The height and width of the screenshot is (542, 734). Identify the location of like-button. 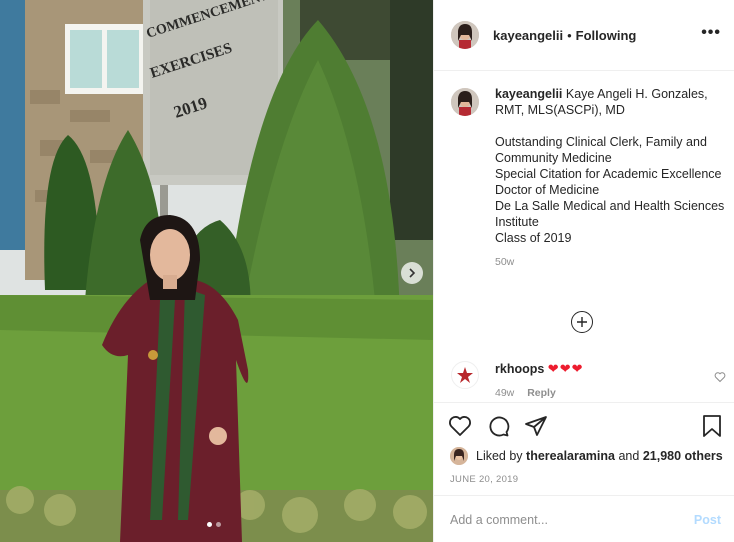
(460, 428).